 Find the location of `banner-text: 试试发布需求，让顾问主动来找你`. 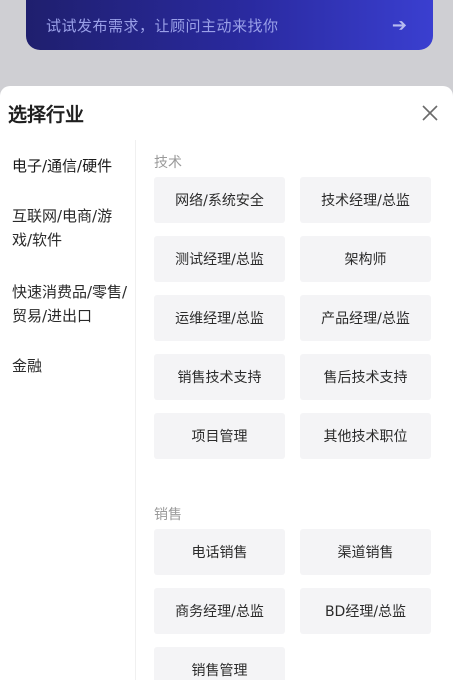

banner-text: 试试发布需求，让顾问主动来找你 is located at coordinates (162, 25).